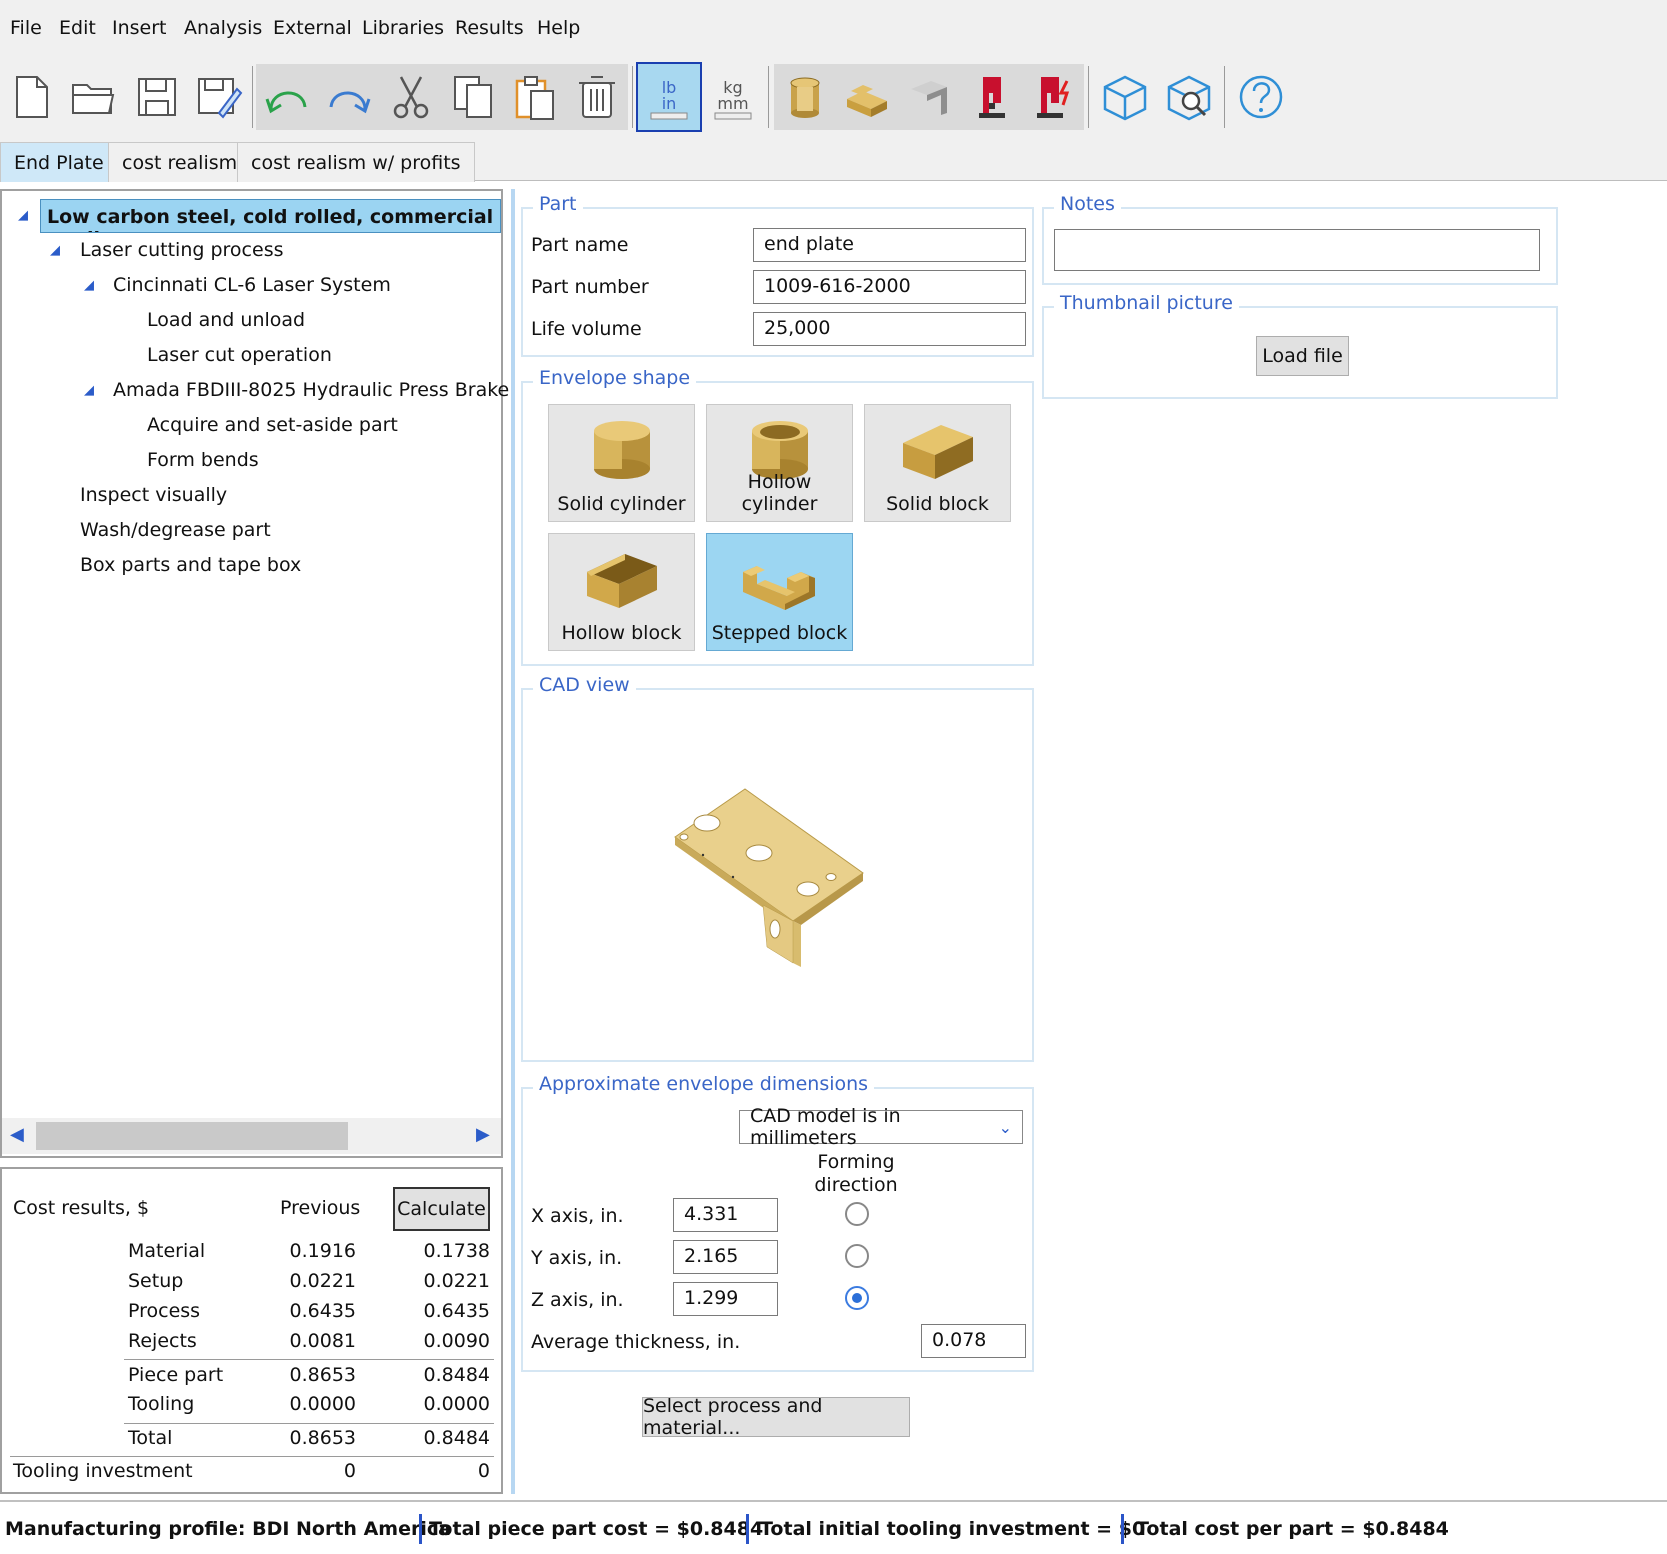 The image size is (1667, 1554). I want to click on cost-previous-value: 0.0081, so click(322, 1341).